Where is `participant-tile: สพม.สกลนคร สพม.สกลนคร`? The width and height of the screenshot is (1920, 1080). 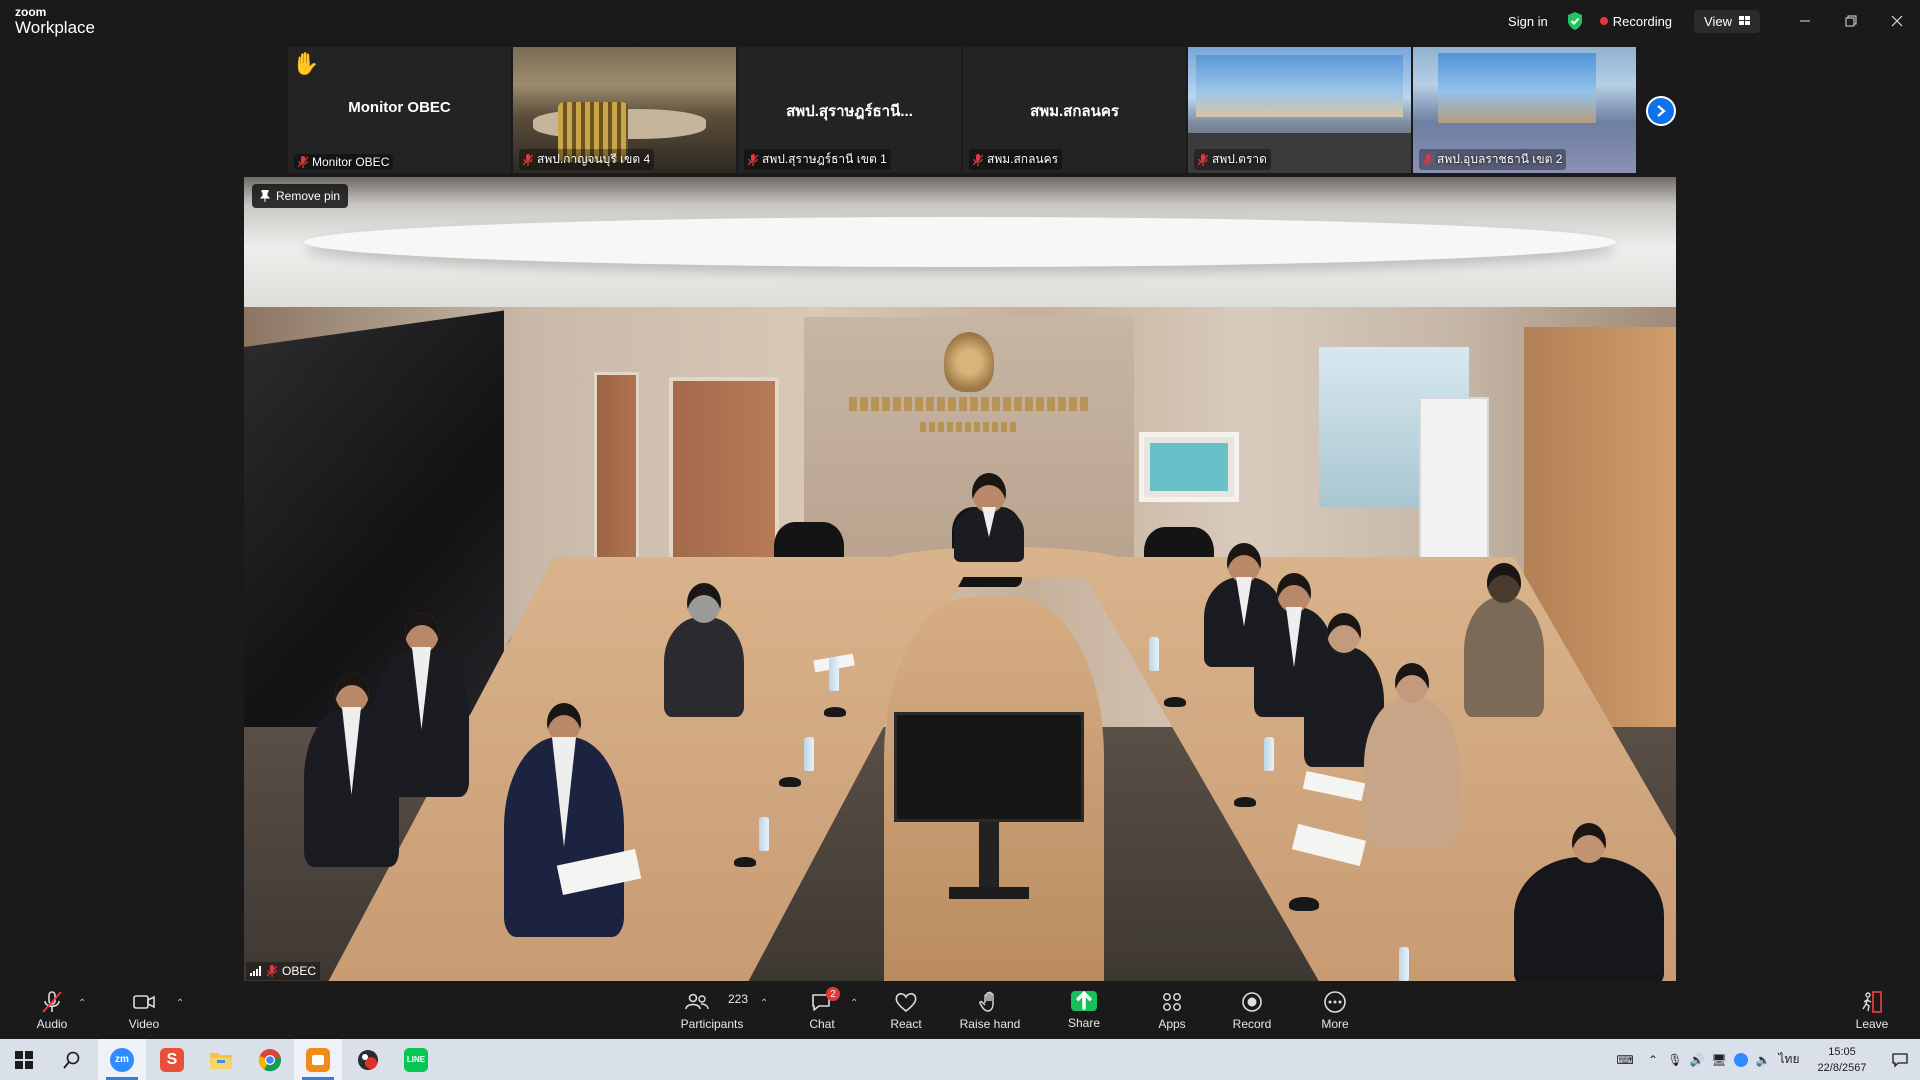
participant-tile: สพม.สกลนคร สพม.สกลนคร is located at coordinates (1074, 110).